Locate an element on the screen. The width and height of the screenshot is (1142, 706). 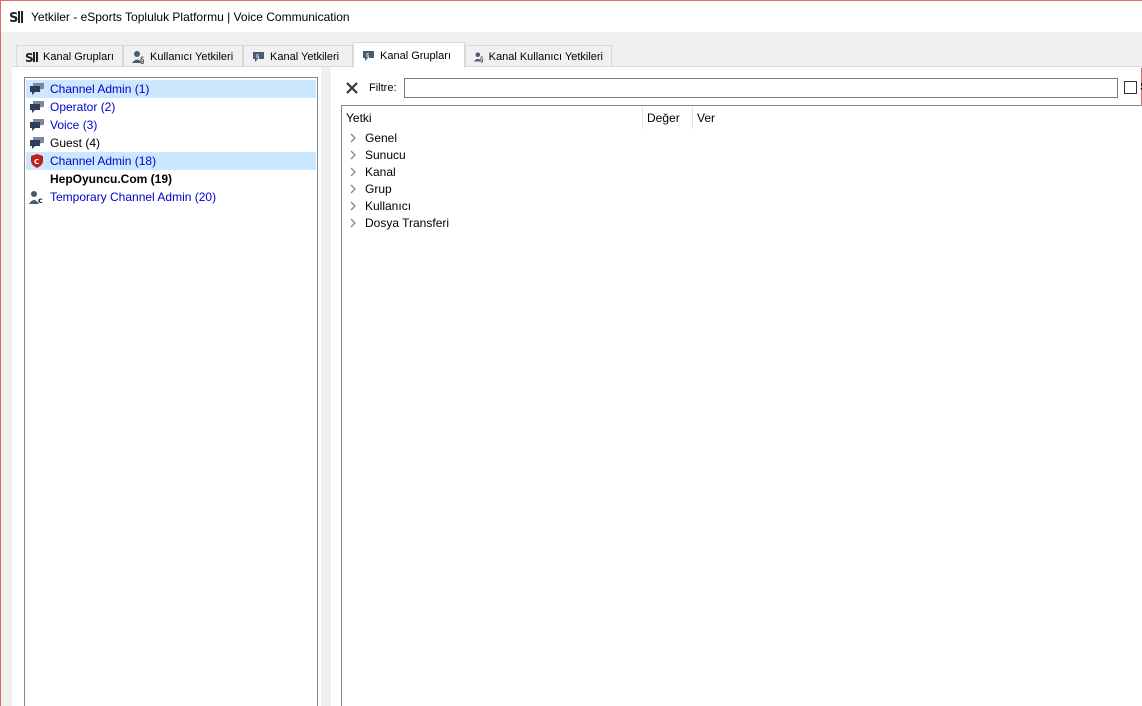
user-permissions-icon: § is located at coordinates (138, 57).